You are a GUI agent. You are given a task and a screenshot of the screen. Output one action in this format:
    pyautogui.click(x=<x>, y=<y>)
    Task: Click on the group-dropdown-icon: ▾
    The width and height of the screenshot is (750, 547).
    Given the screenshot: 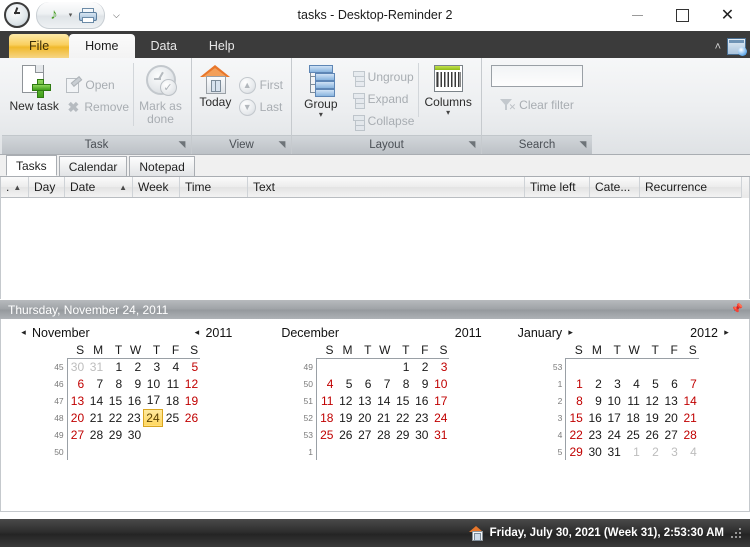 What is the action you would take?
    pyautogui.click(x=321, y=115)
    